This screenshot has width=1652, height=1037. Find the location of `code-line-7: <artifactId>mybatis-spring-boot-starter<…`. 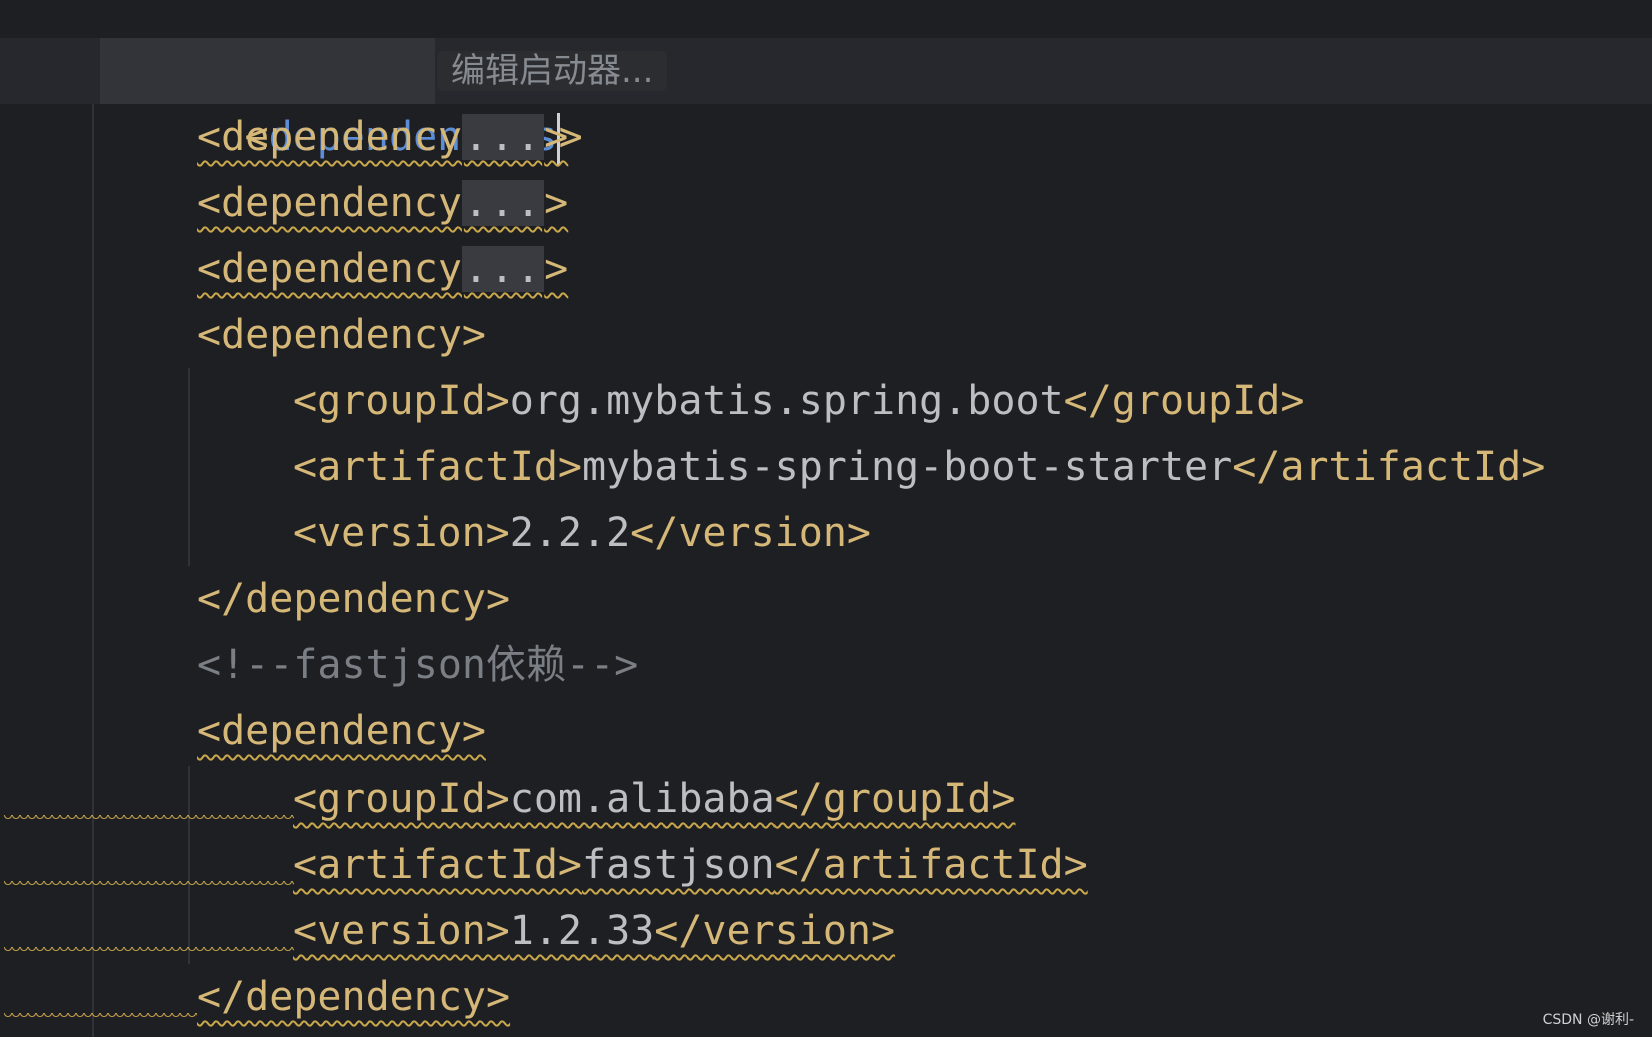

code-line-7: <artifactId>mybatis-spring-boot-starter<… is located at coordinates (826, 467).